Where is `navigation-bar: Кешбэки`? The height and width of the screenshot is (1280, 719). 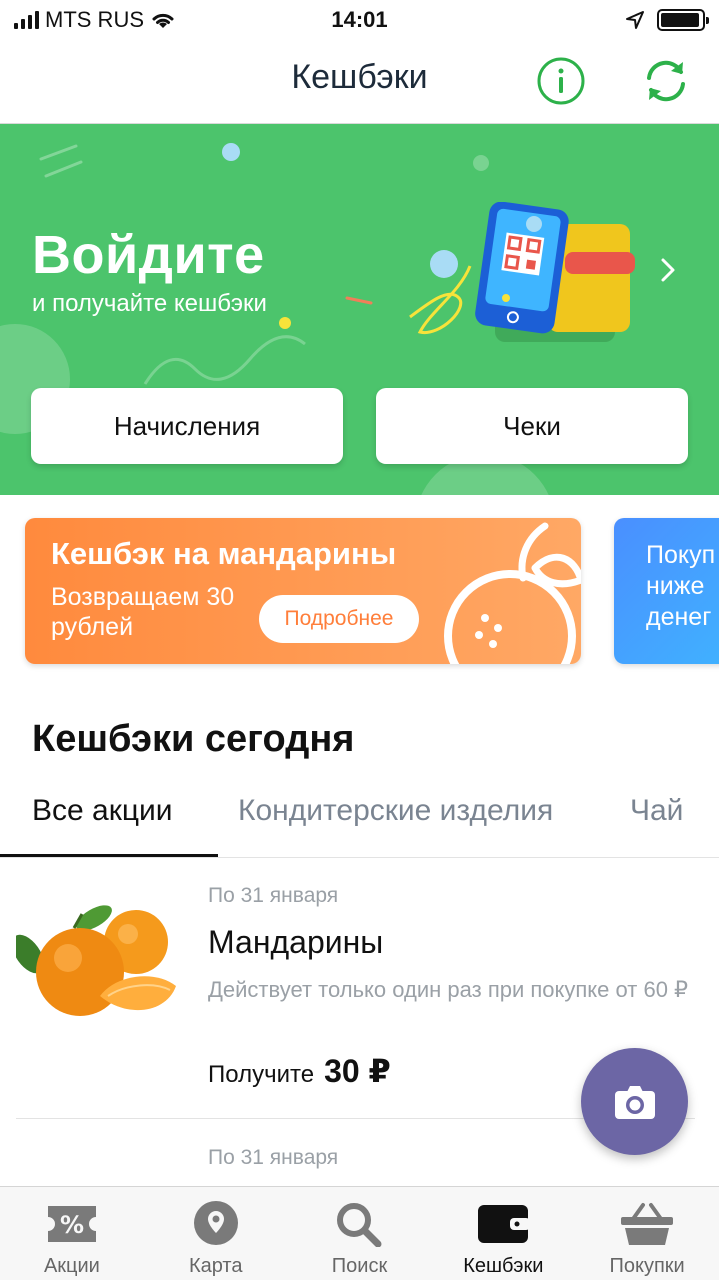 navigation-bar: Кешбэки is located at coordinates (359, 82).